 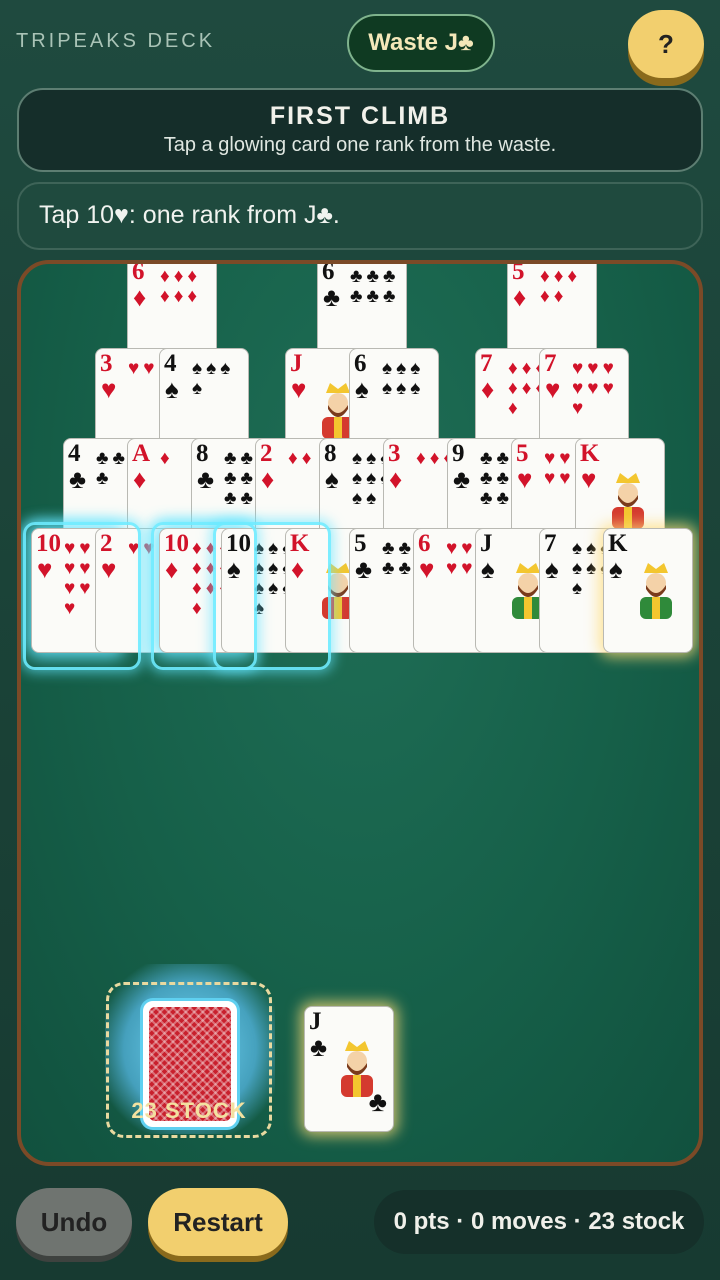 What do you see at coordinates (375, 286) in the screenshot?
I see `card-pips: ♣♣♣♣♣♣` at bounding box center [375, 286].